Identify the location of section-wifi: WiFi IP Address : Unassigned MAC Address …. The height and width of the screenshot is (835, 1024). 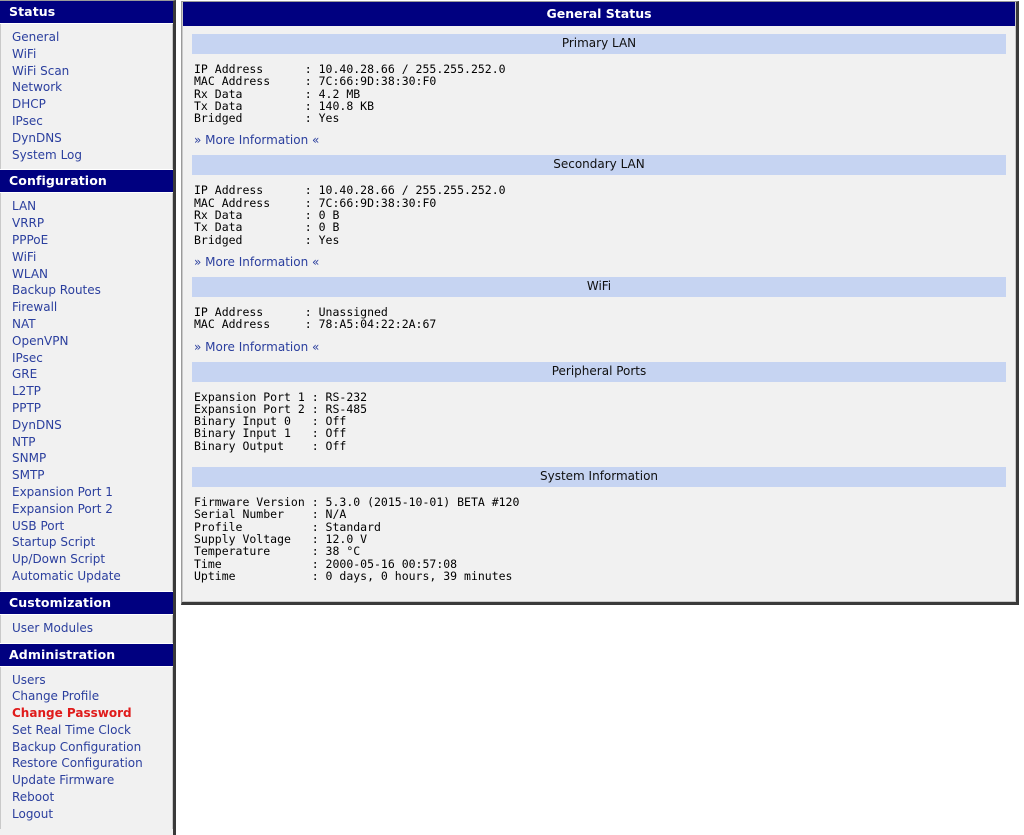
(599, 315).